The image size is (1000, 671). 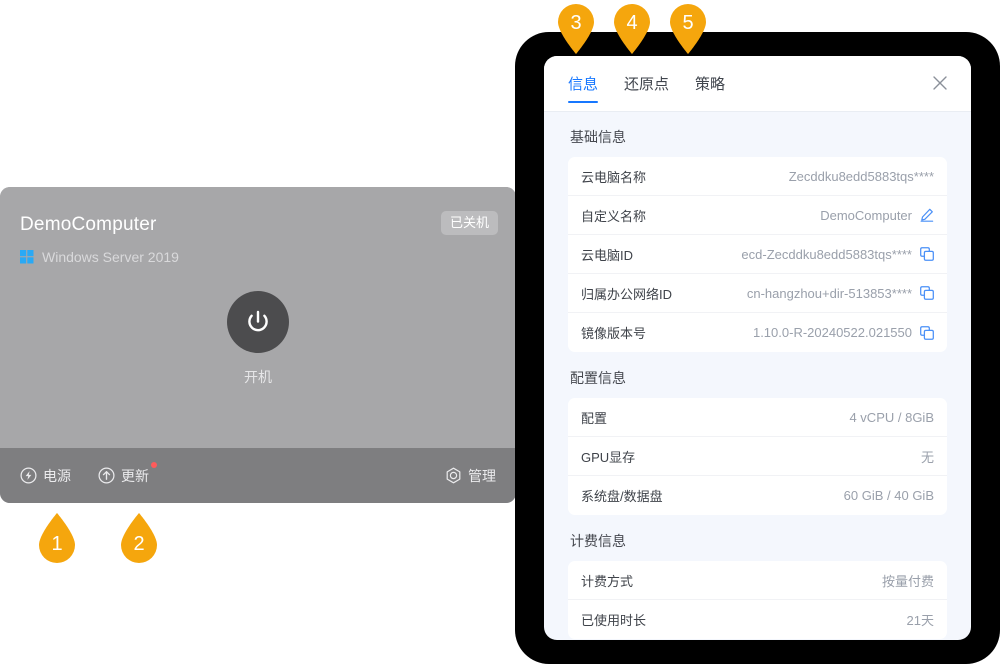 I want to click on info-row-value: DemoComputer, so click(x=866, y=215).